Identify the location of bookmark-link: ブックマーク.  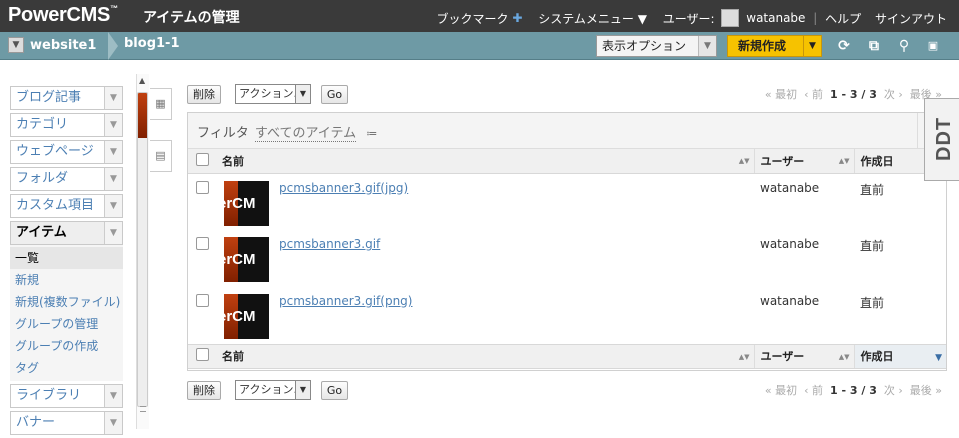
(473, 18).